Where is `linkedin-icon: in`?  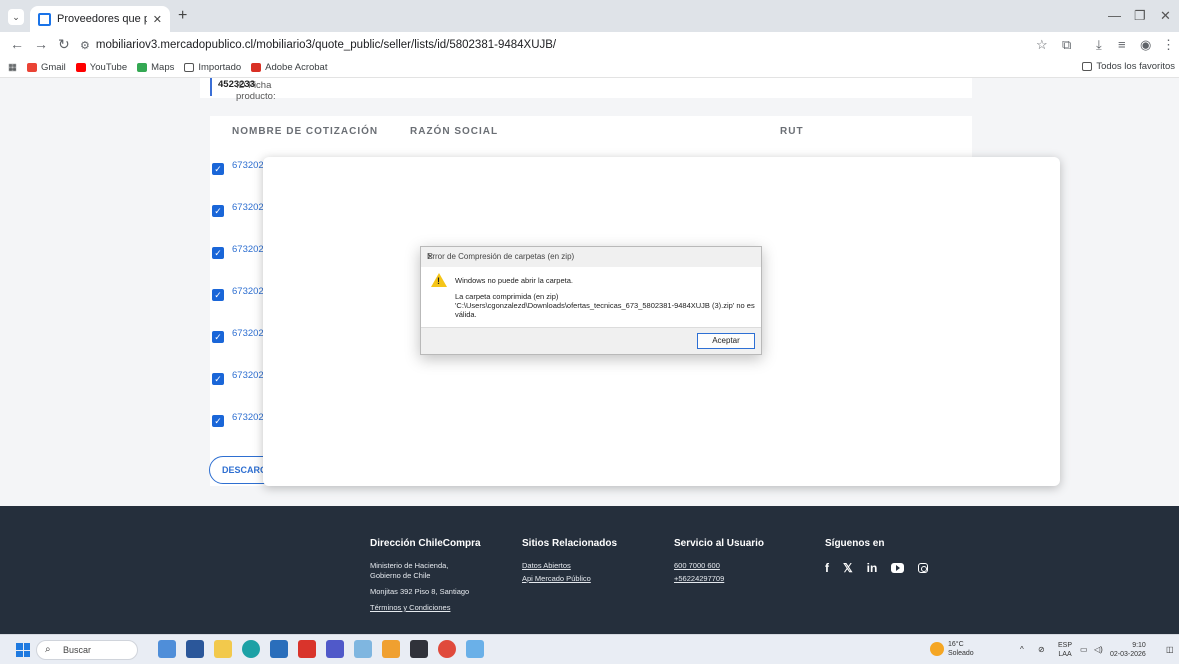 linkedin-icon: in is located at coordinates (872, 568).